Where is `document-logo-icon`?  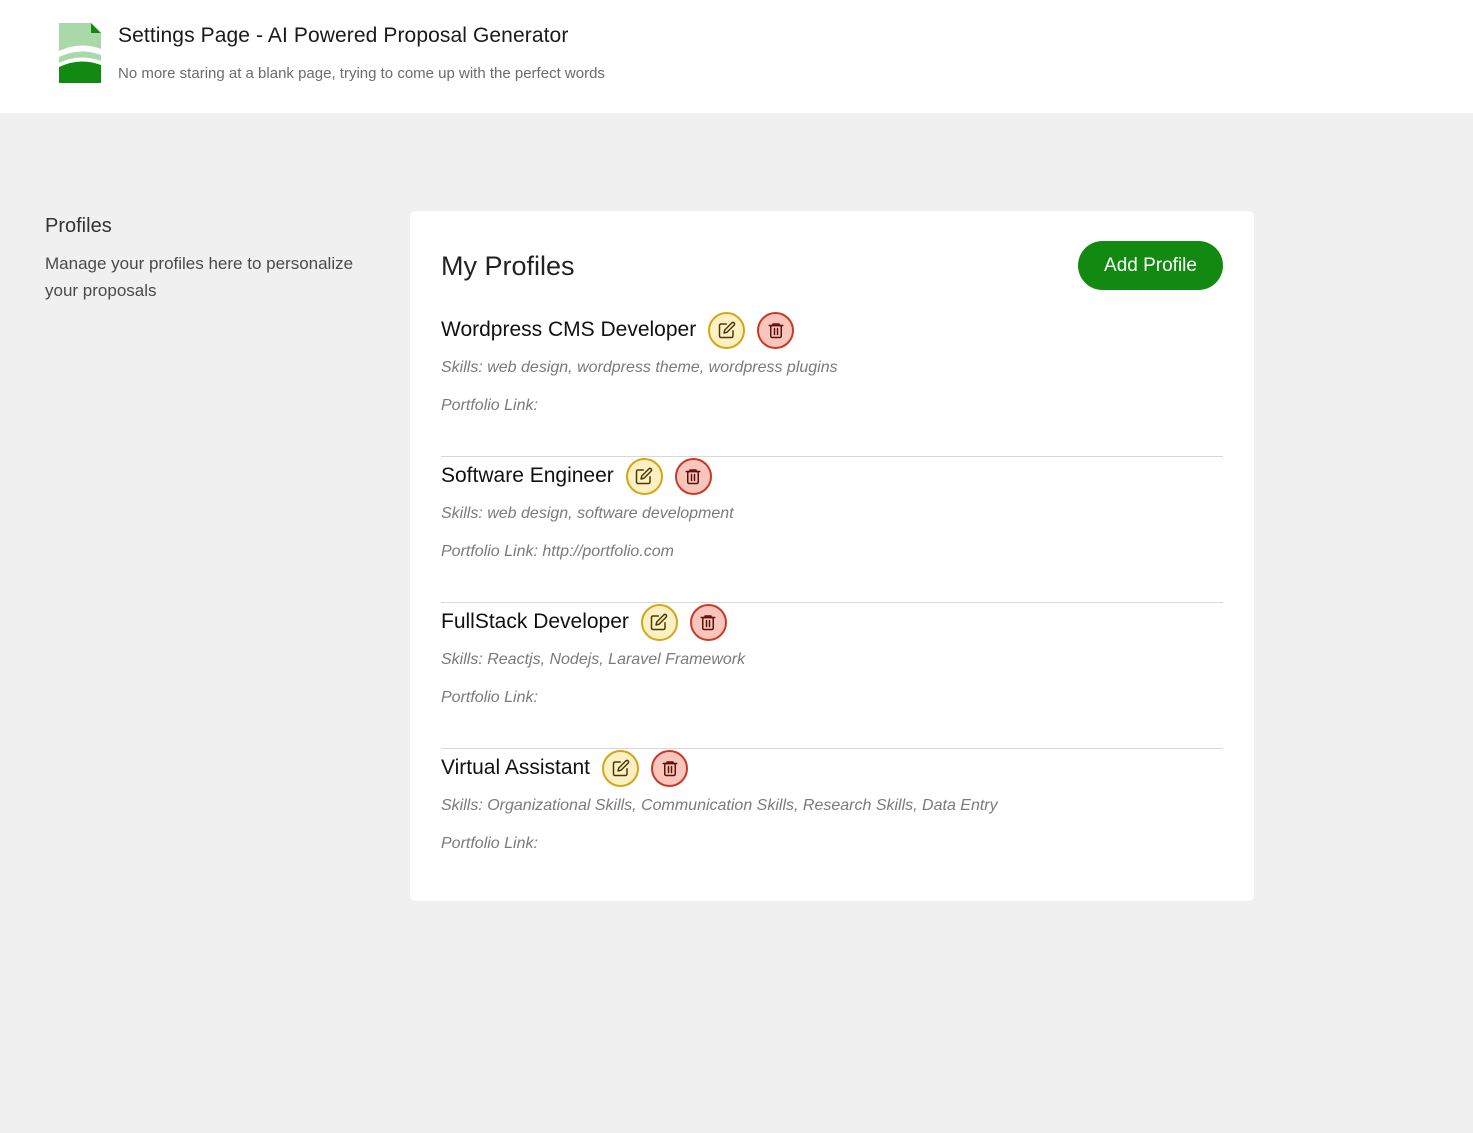 document-logo-icon is located at coordinates (80, 53).